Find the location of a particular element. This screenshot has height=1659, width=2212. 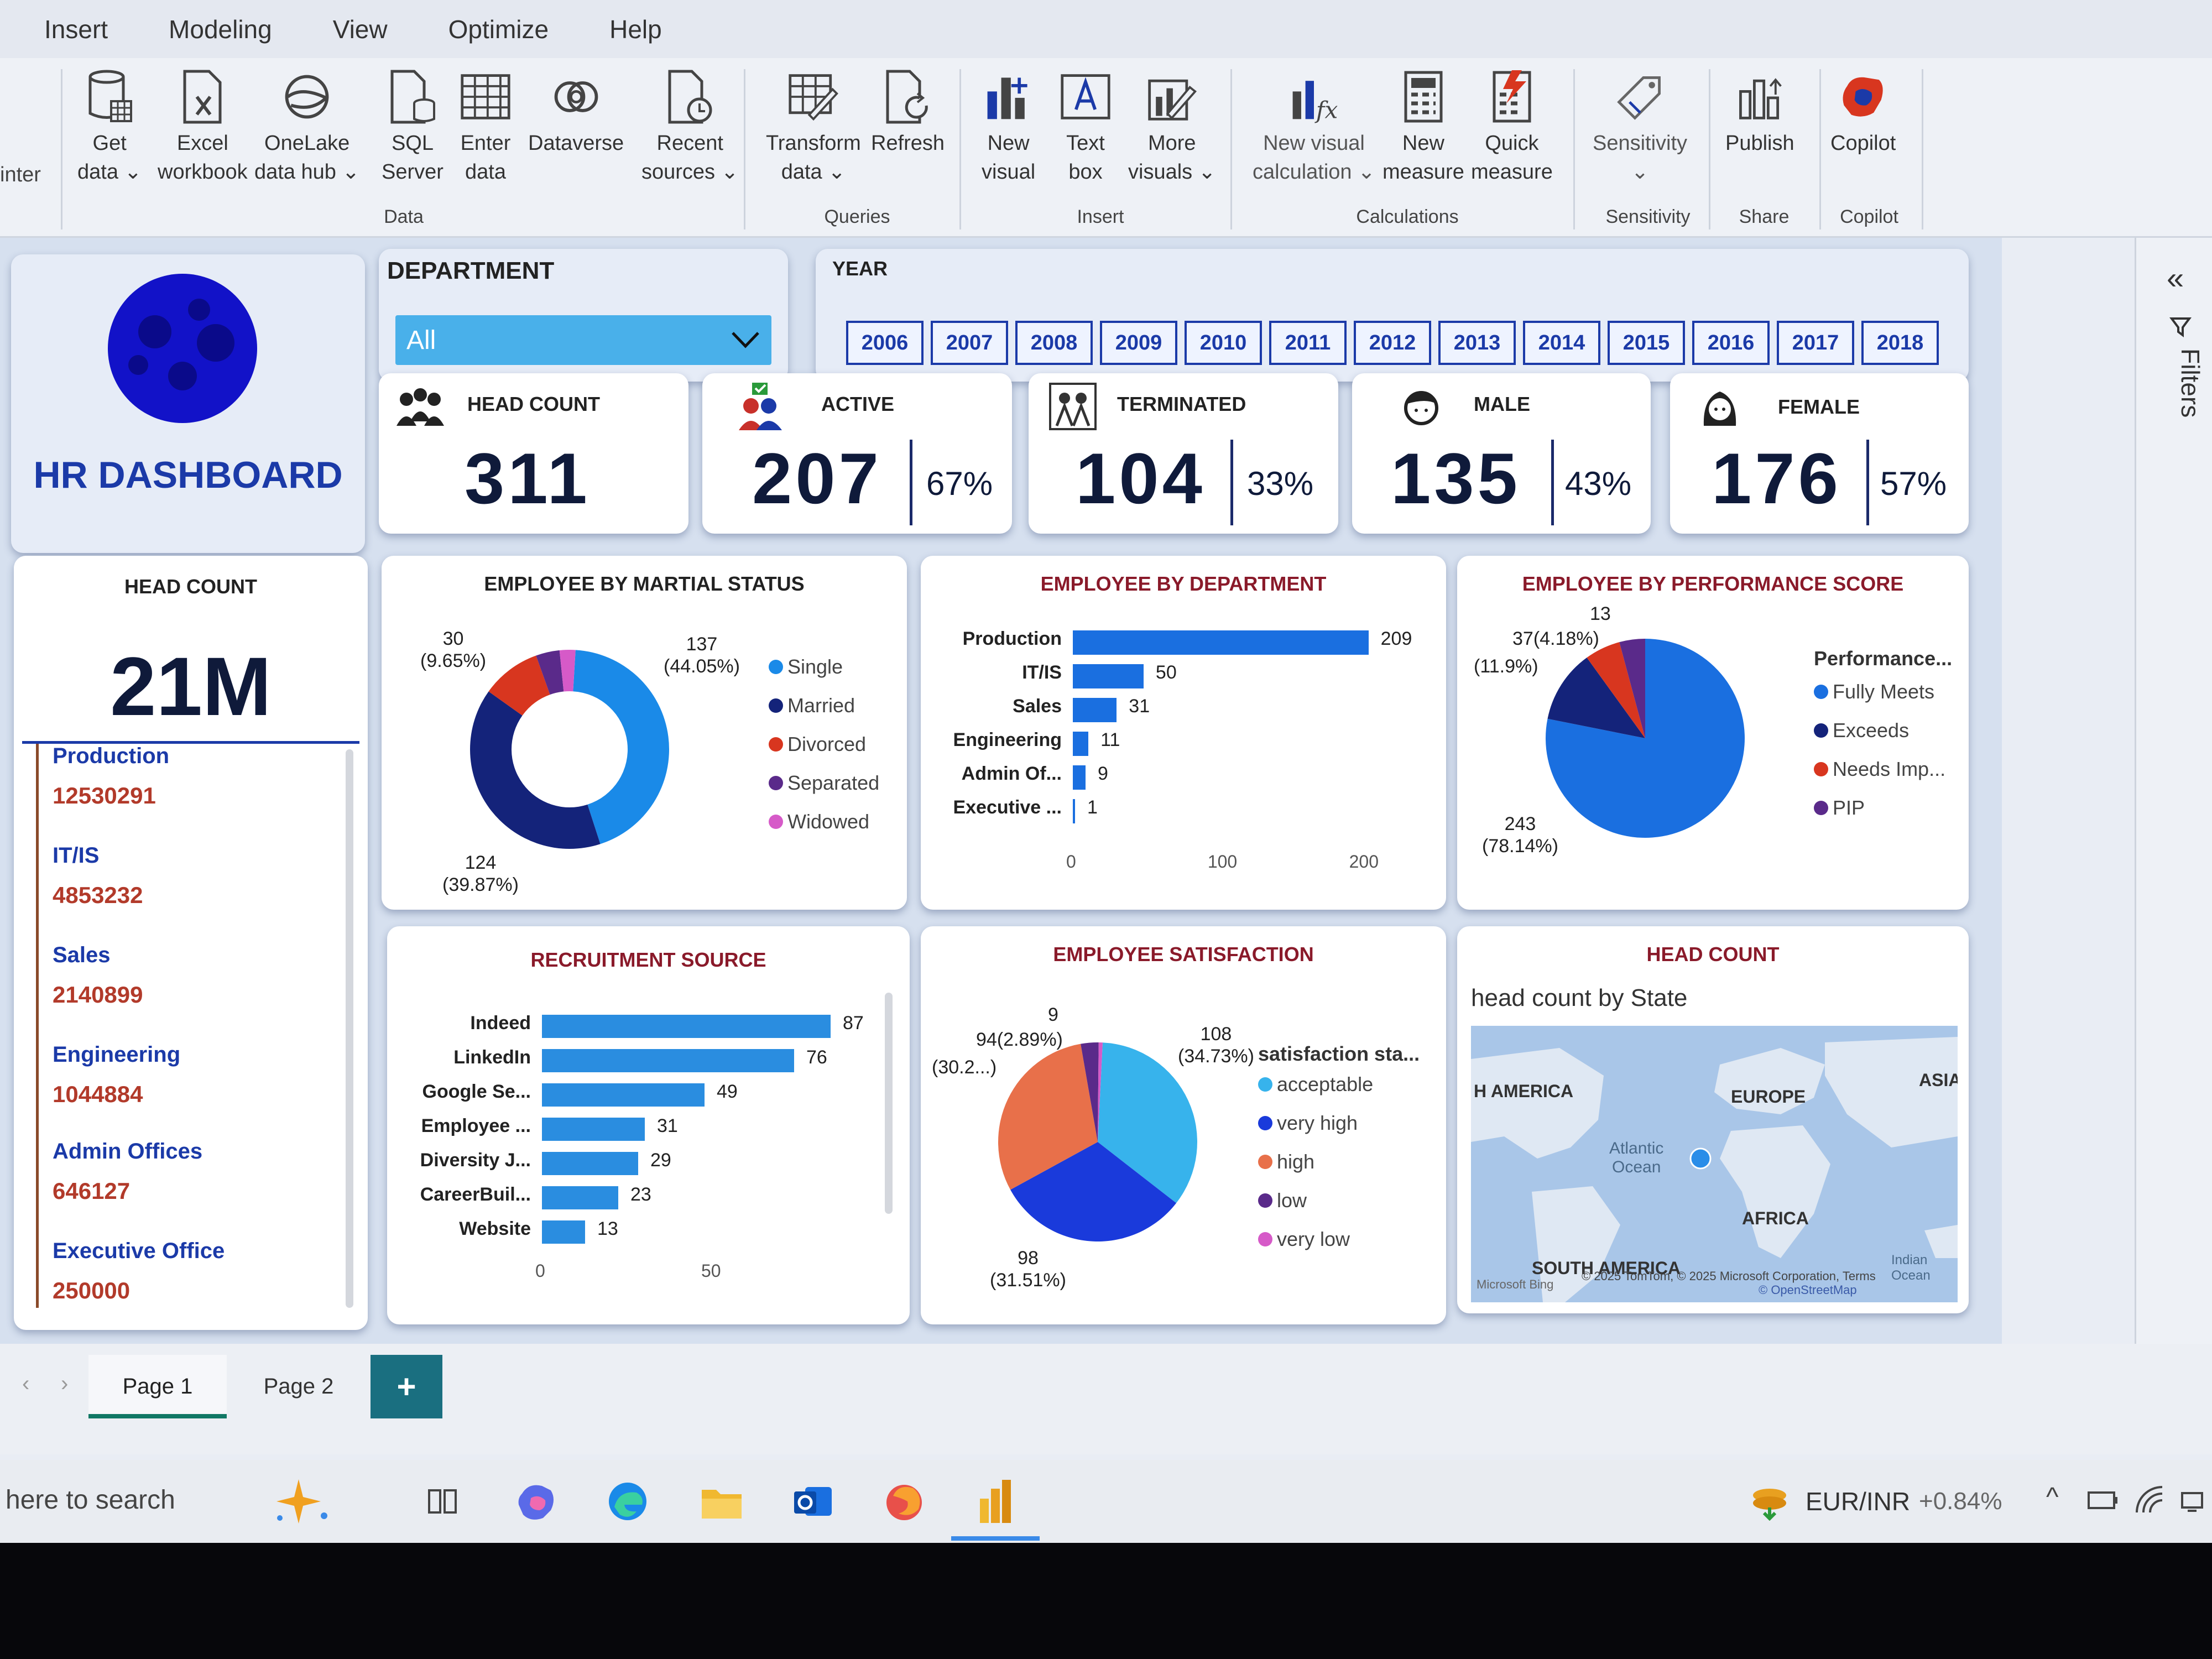

file-explorer-icon is located at coordinates (722, 1502).